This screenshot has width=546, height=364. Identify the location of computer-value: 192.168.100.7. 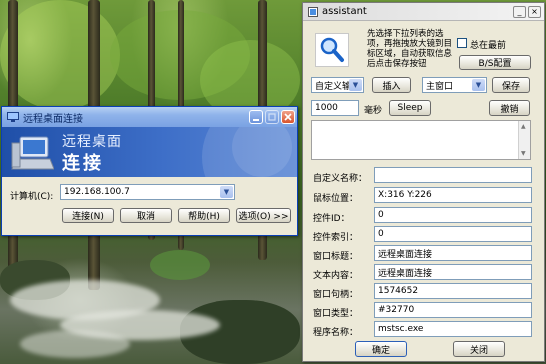
(97, 192).